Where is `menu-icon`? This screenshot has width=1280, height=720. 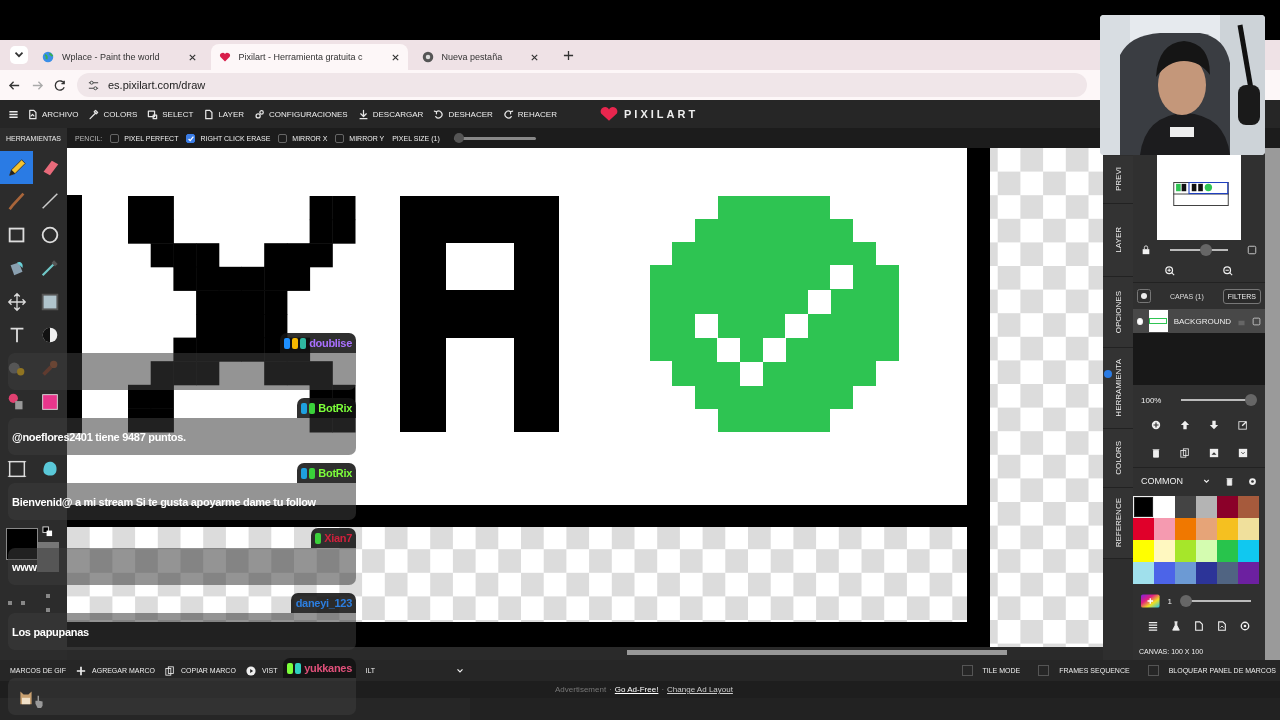 menu-icon is located at coordinates (13, 114).